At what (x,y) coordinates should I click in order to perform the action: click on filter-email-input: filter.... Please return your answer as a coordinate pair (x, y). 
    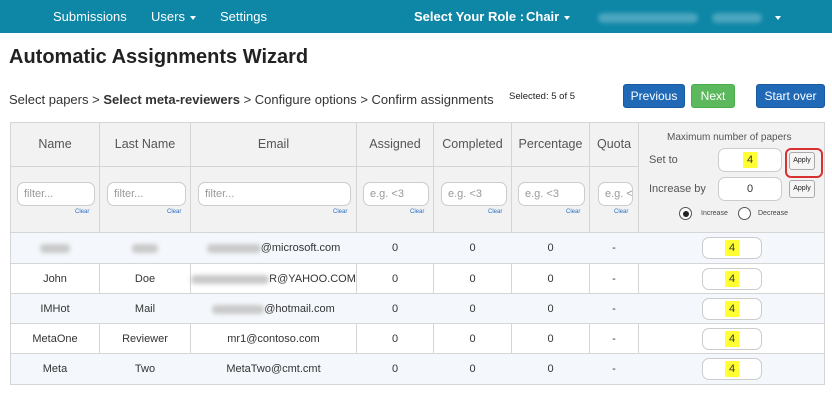
    Looking at the image, I should click on (274, 194).